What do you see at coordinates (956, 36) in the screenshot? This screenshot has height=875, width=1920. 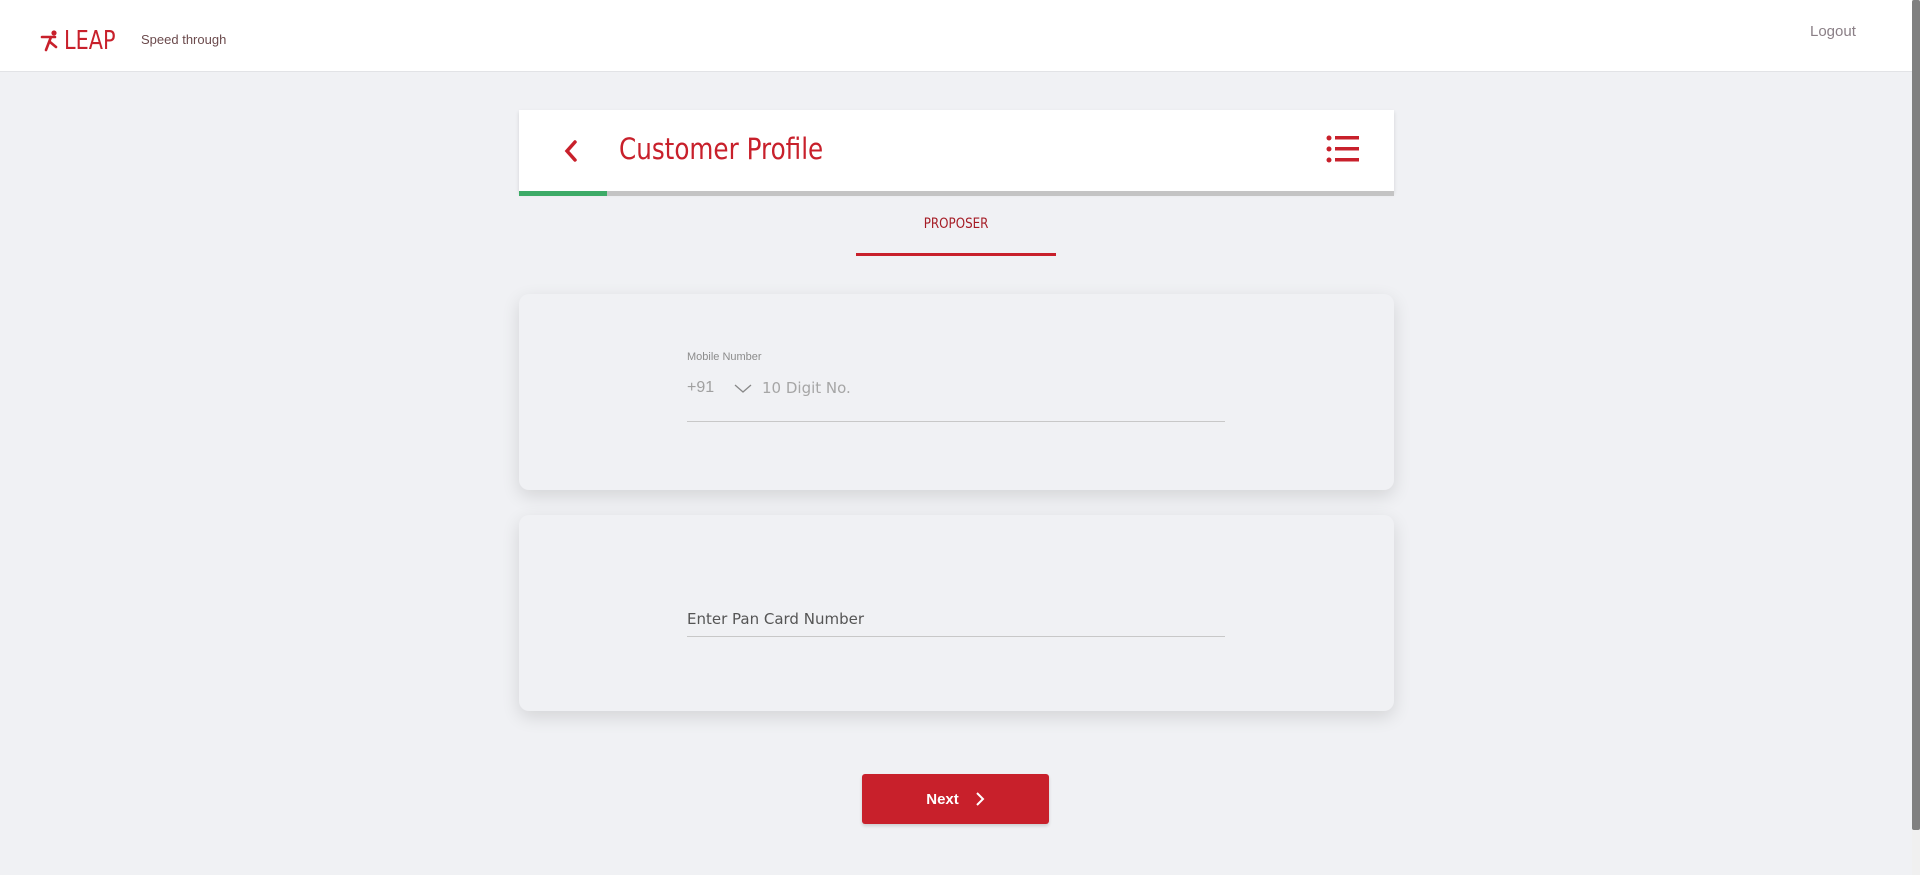 I see `top-bar: LEAP Speed through Logout` at bounding box center [956, 36].